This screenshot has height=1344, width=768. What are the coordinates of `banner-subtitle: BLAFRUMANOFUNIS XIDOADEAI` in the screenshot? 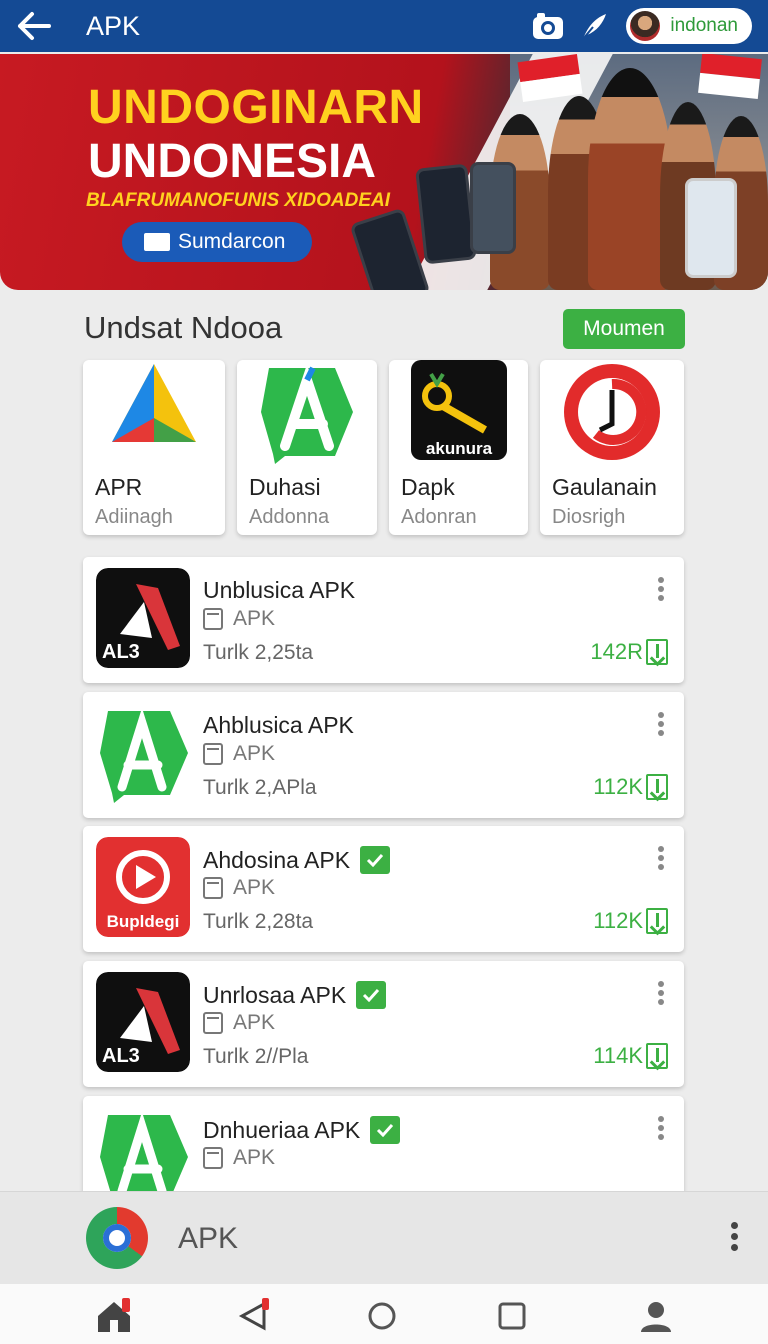 It's located at (238, 200).